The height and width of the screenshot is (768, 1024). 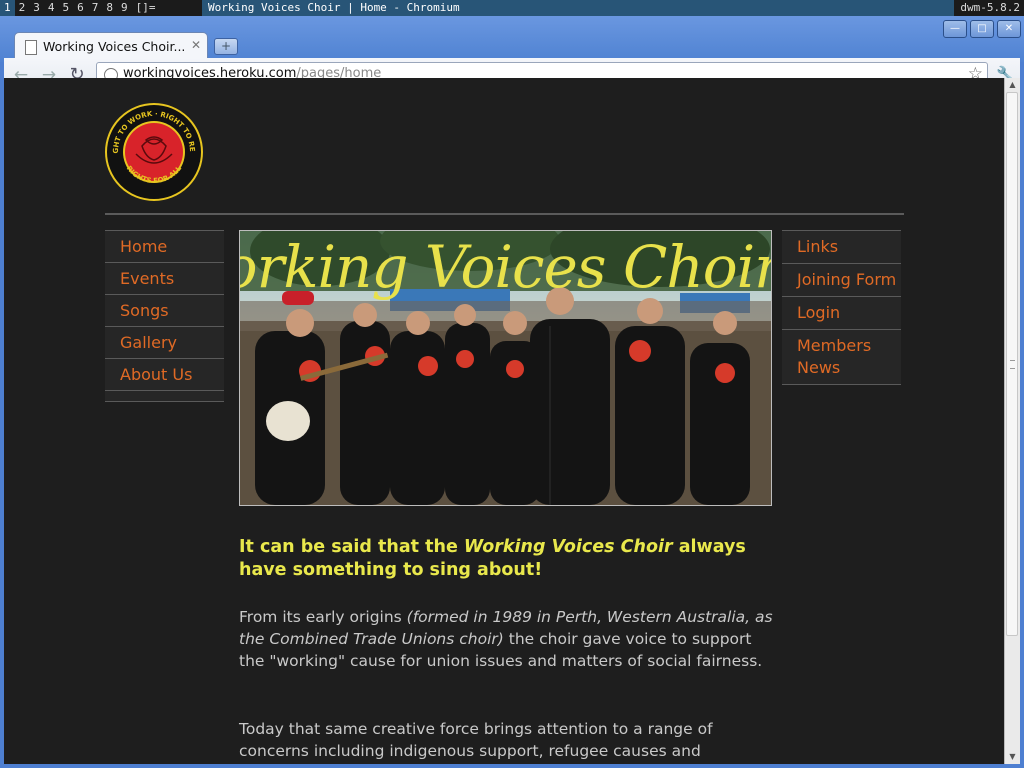 I want to click on dwm-tag-3: 3, so click(x=36, y=8).